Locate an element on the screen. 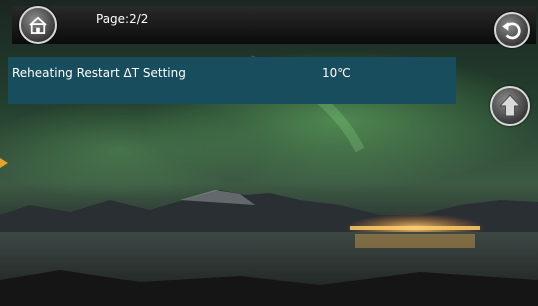 The height and width of the screenshot is (306, 538). back-arrow-icon is located at coordinates (511, 31).